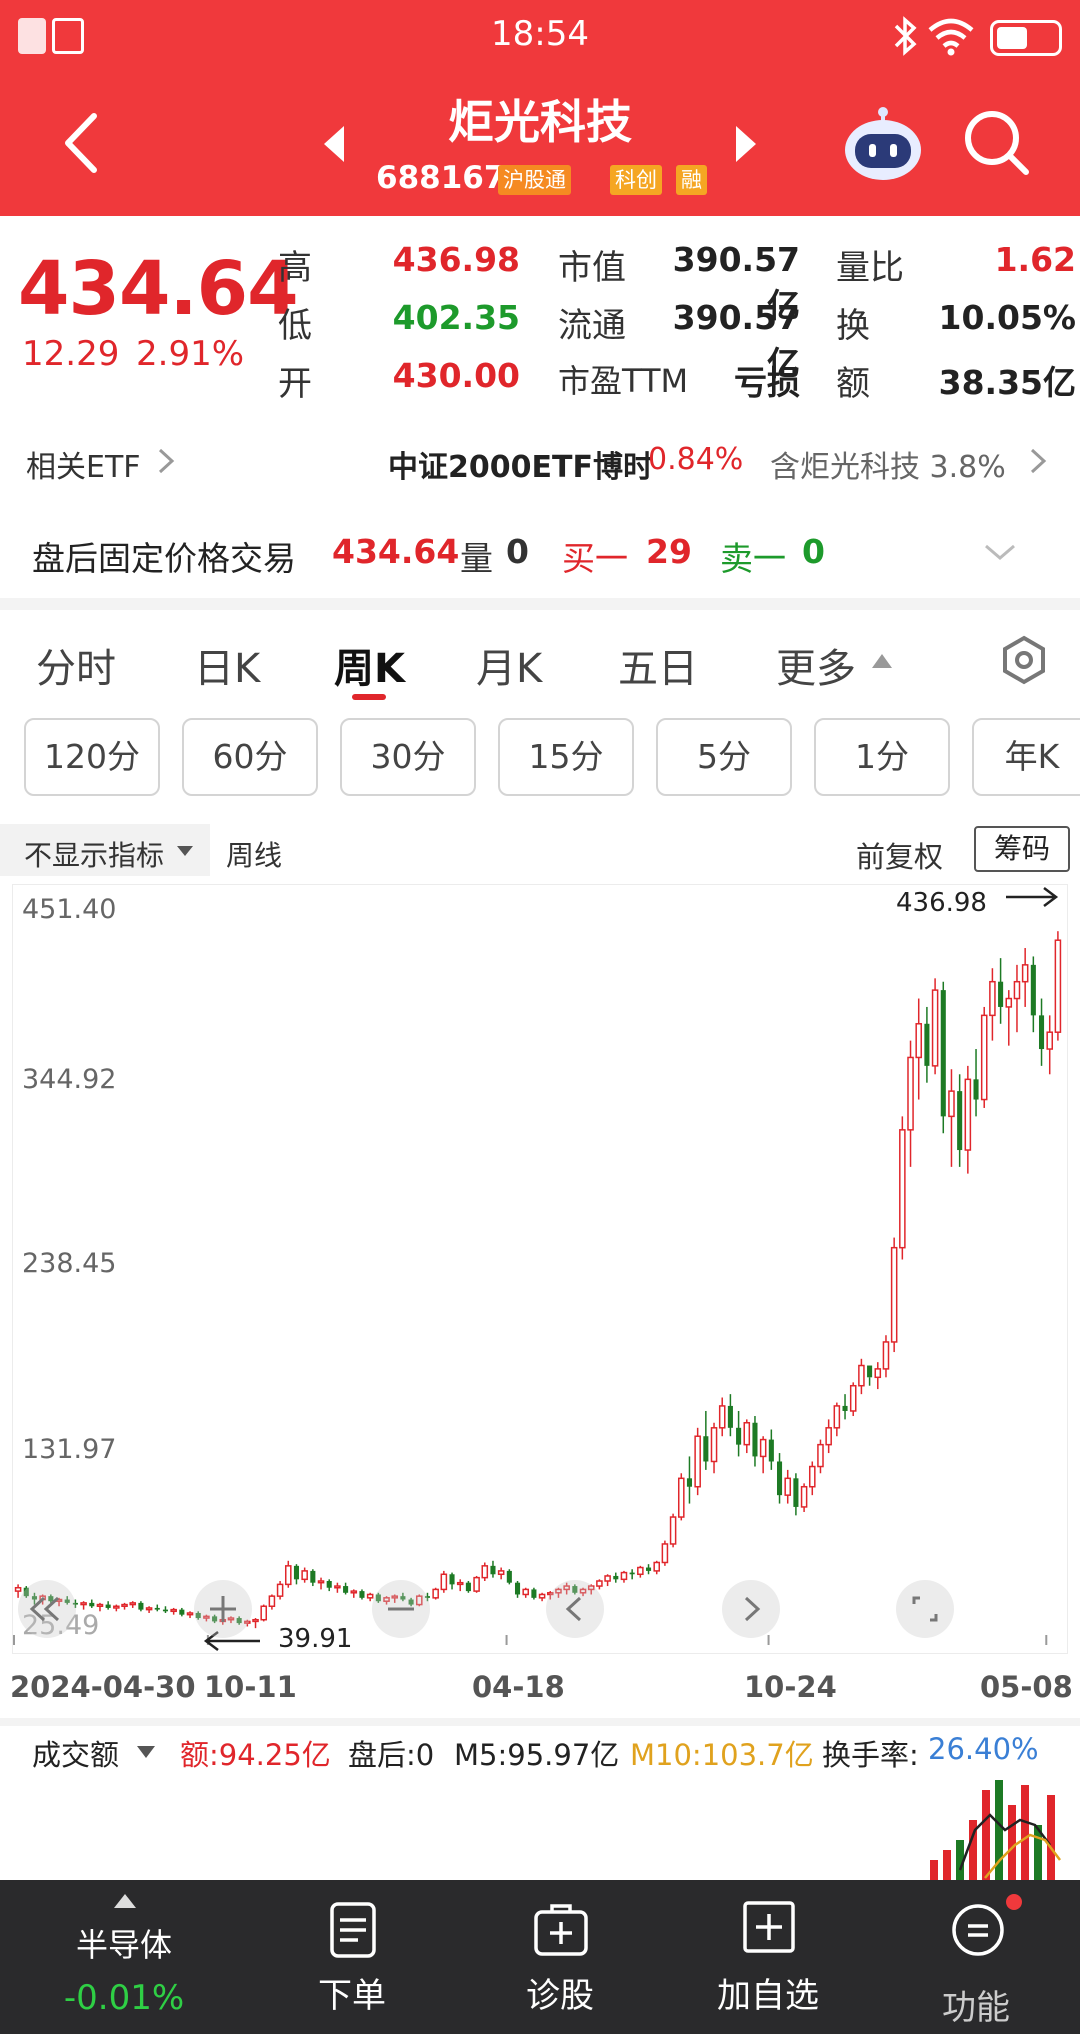 The height and width of the screenshot is (2034, 1080). What do you see at coordinates (883, 142) in the screenshot?
I see `robot-assistant-icon` at bounding box center [883, 142].